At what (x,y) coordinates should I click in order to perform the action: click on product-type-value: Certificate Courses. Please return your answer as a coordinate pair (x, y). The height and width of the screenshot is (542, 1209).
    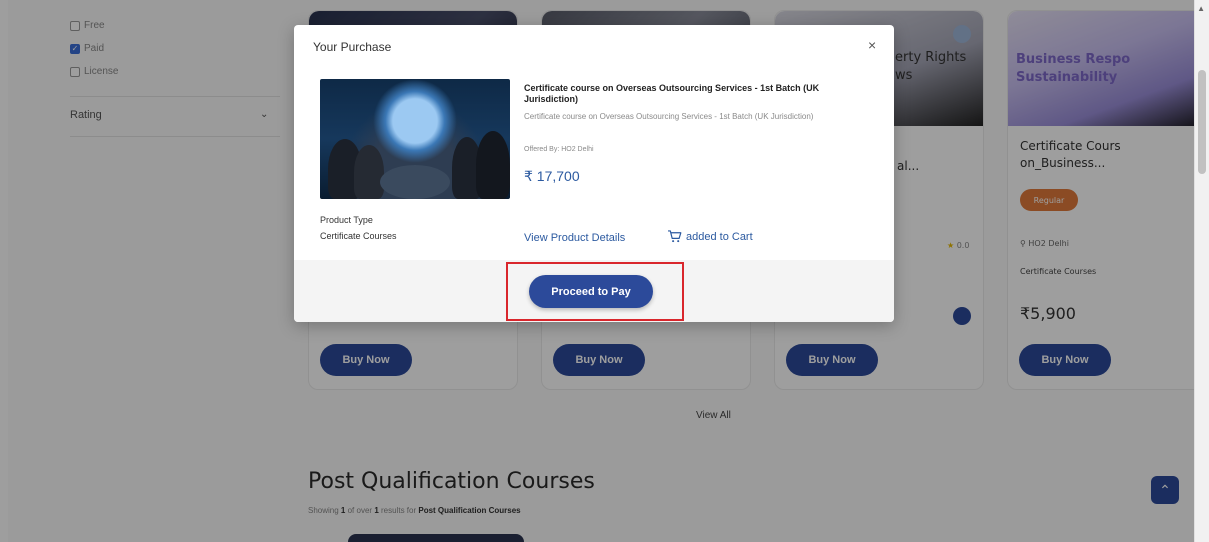
    Looking at the image, I should click on (358, 236).